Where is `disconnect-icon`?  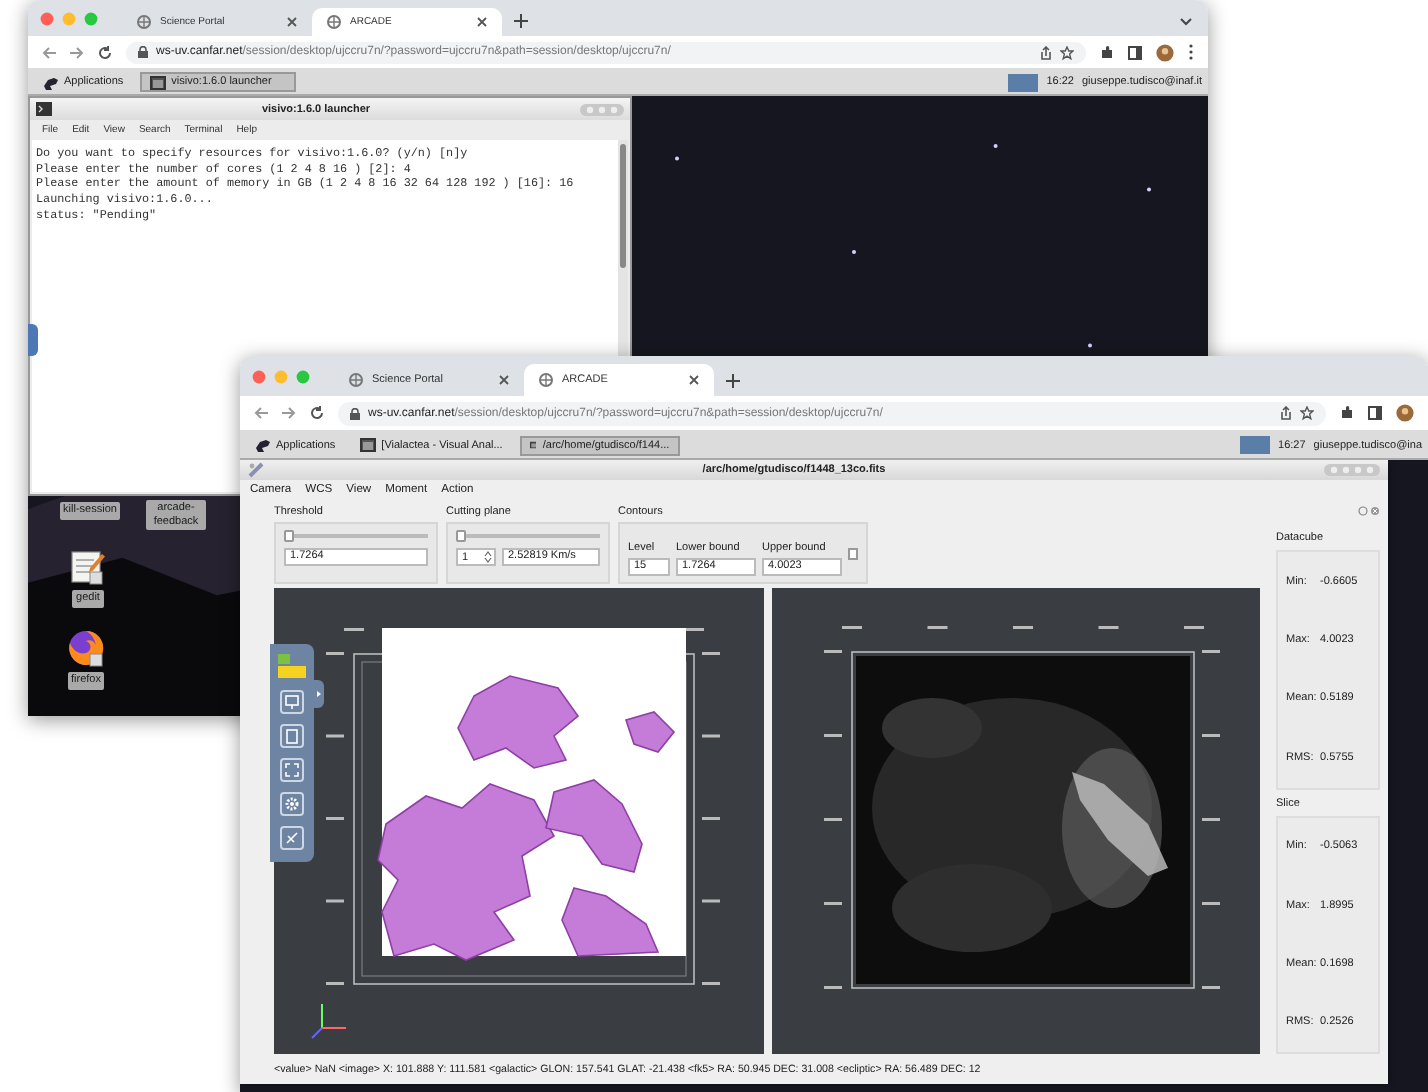 disconnect-icon is located at coordinates (292, 838).